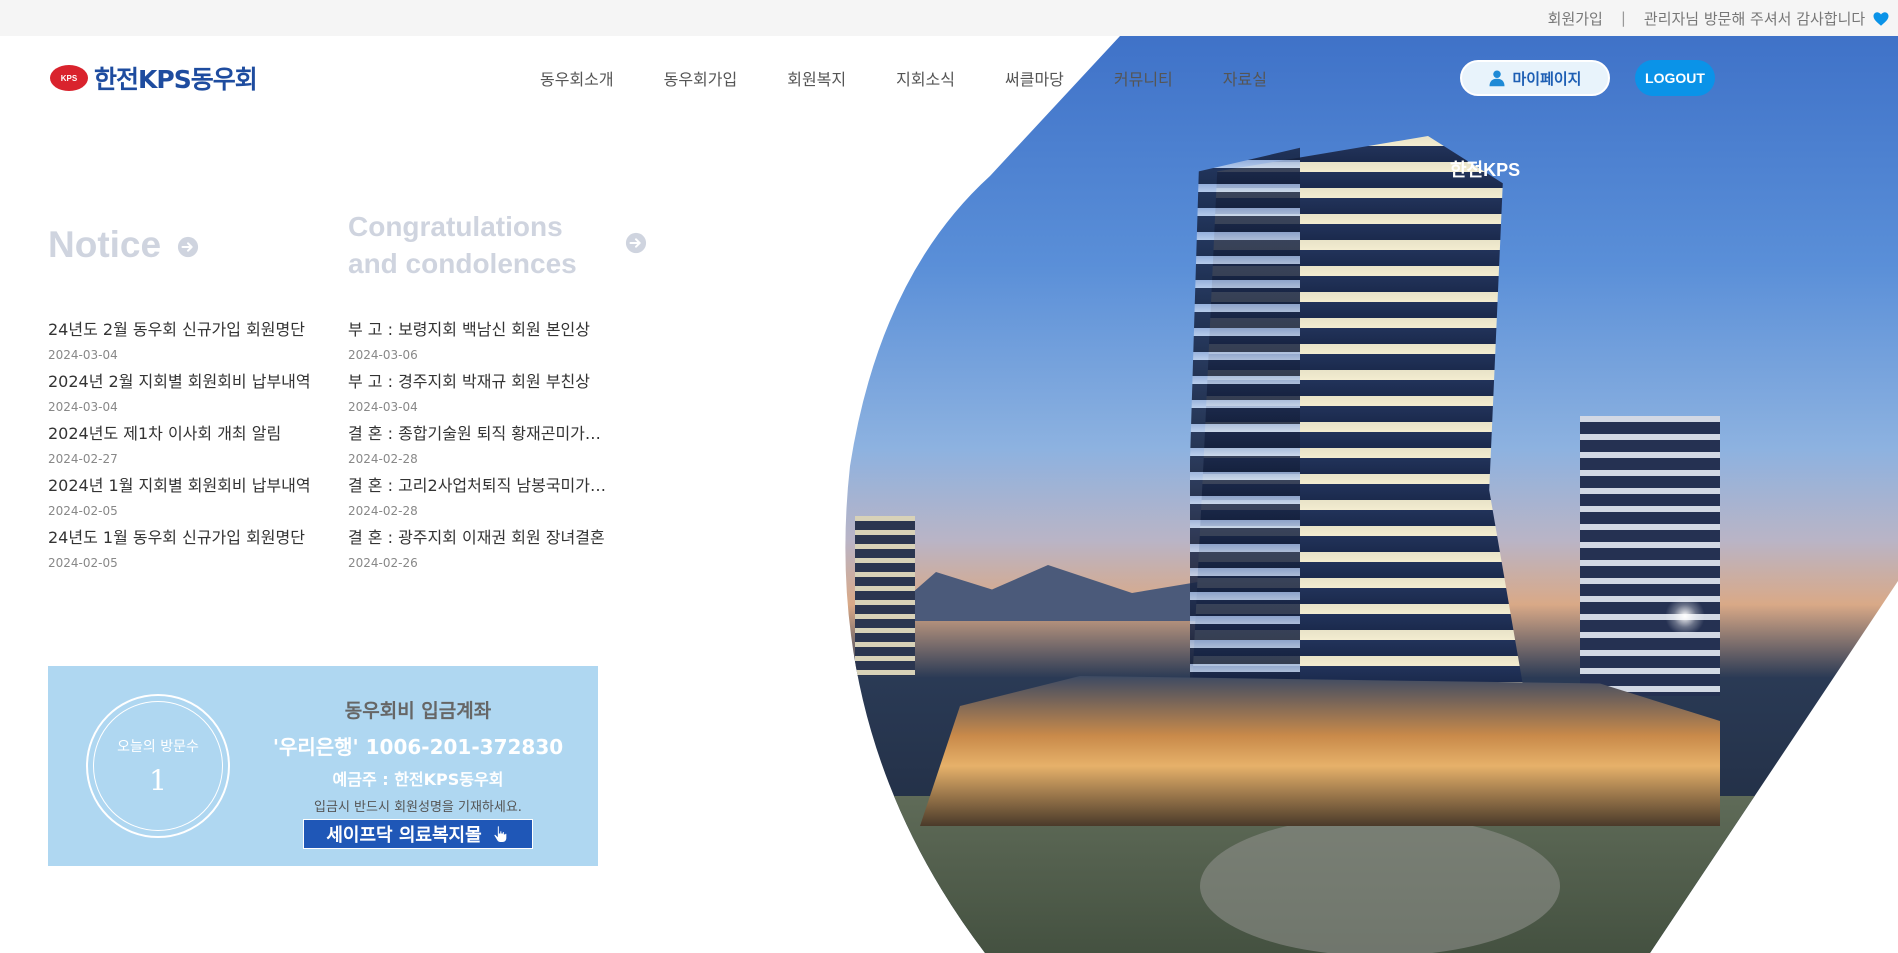 The width and height of the screenshot is (1898, 953). Describe the element at coordinates (383, 563) in the screenshot. I see `post-date: 2024-02-26` at that location.